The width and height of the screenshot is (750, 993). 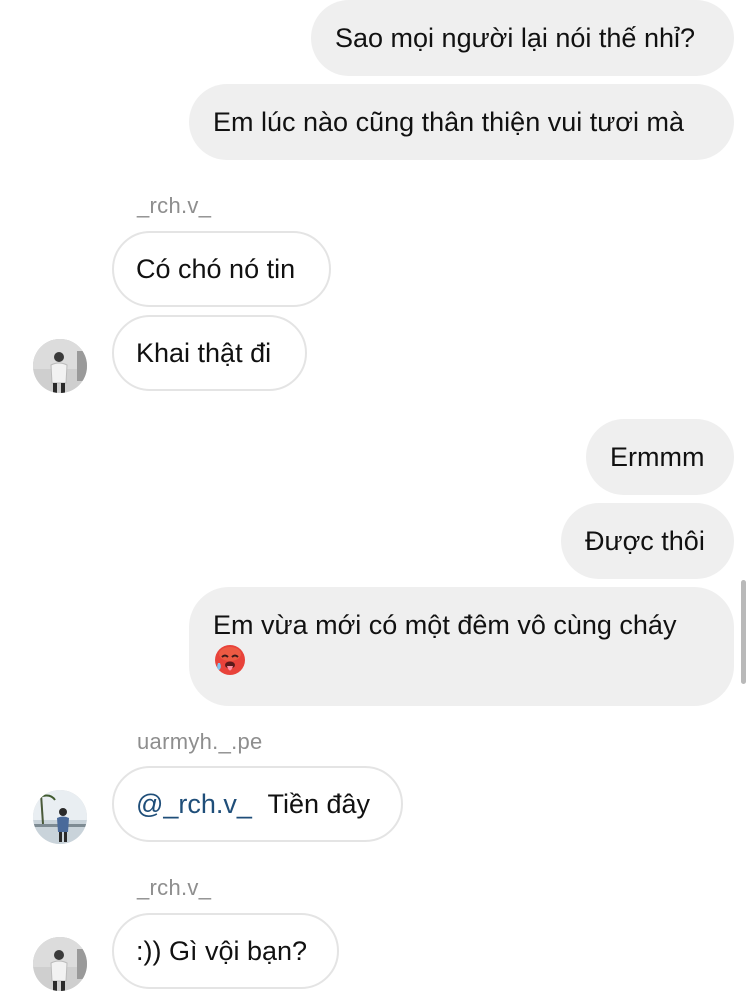 I want to click on message-bubble-incoming: Khai thật đi, so click(x=209, y=353).